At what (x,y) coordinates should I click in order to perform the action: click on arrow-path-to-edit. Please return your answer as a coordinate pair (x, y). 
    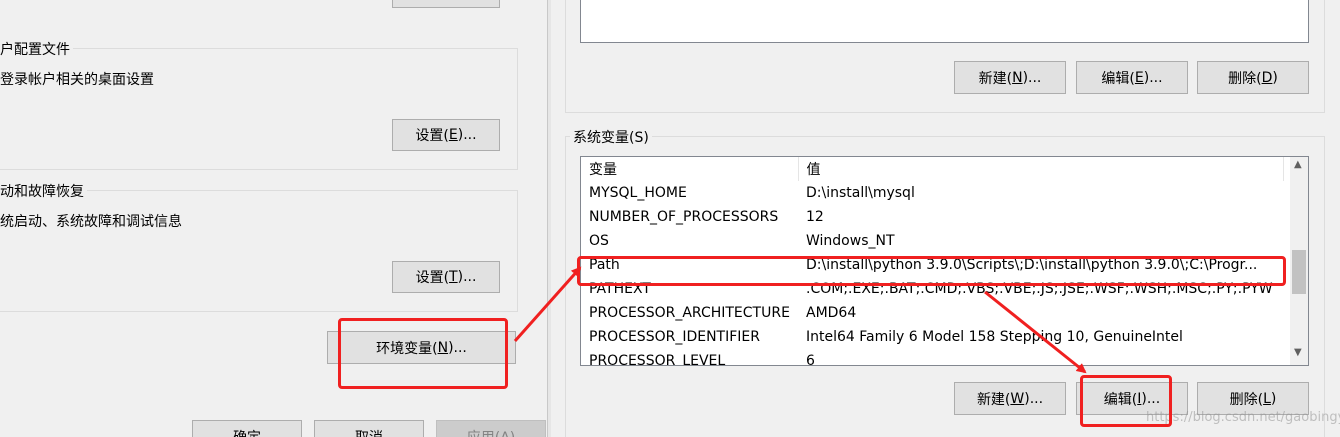
    Looking at the image, I should click on (1035, 332).